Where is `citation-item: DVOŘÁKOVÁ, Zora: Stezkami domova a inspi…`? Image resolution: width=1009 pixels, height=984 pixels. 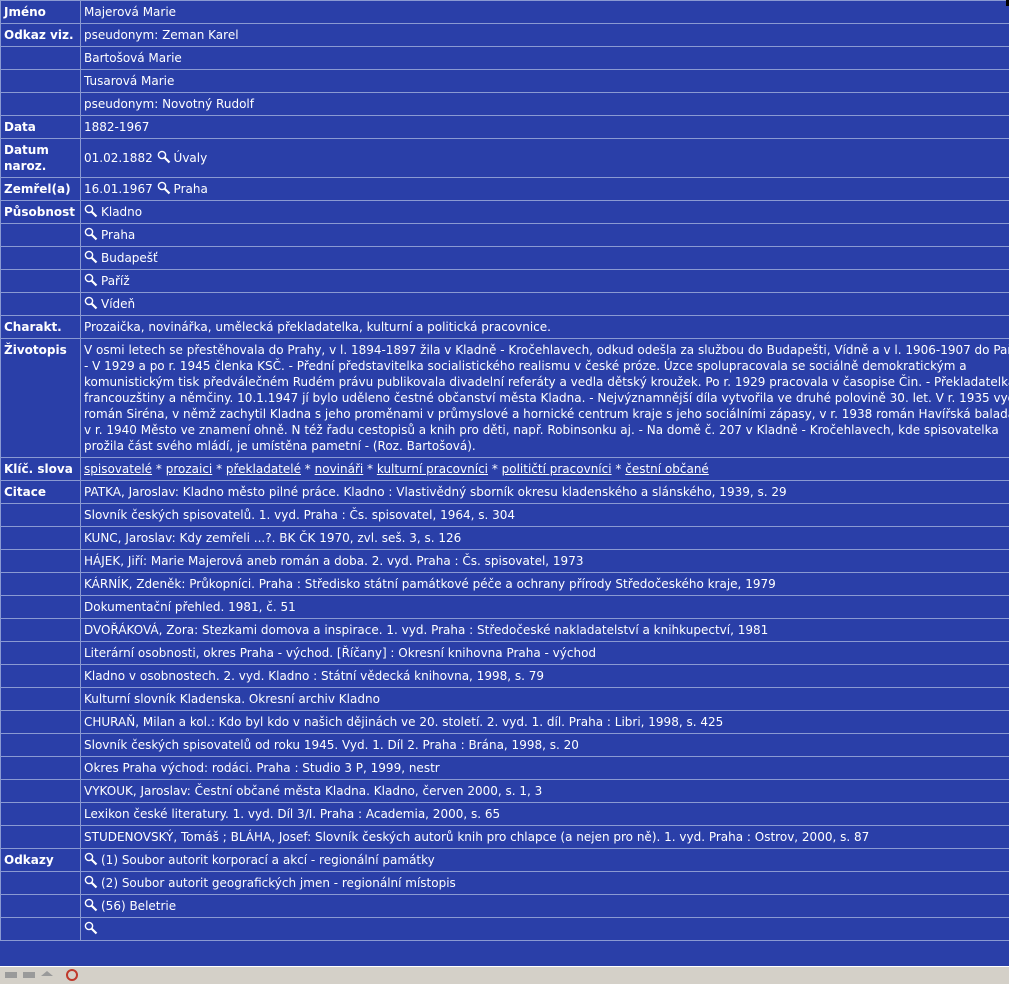
citation-item: DVOŘÁKOVÁ, Zora: Stezkami domova a inspi… is located at coordinates (545, 630).